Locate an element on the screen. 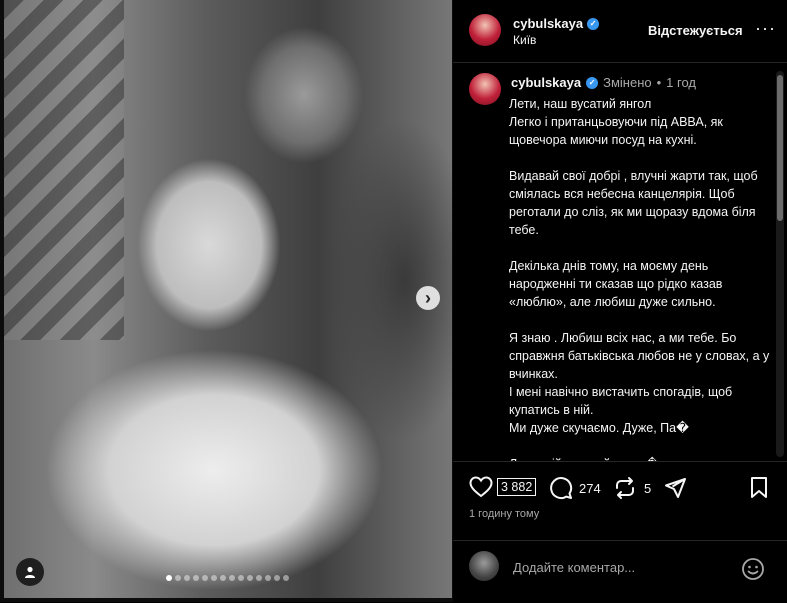 Image resolution: width=787 pixels, height=603 pixels. post-timestamp: 1 годину тому is located at coordinates (504, 514).